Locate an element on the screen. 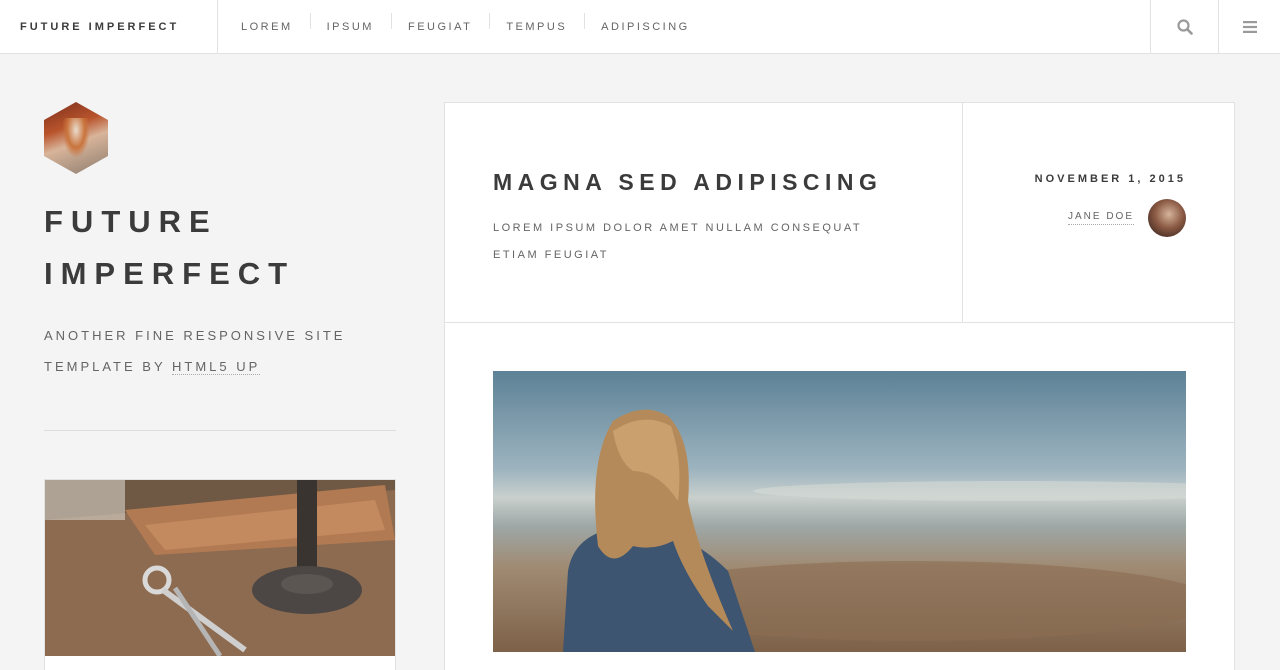 The image size is (1280, 670). fox-image is located at coordinates (76, 138).